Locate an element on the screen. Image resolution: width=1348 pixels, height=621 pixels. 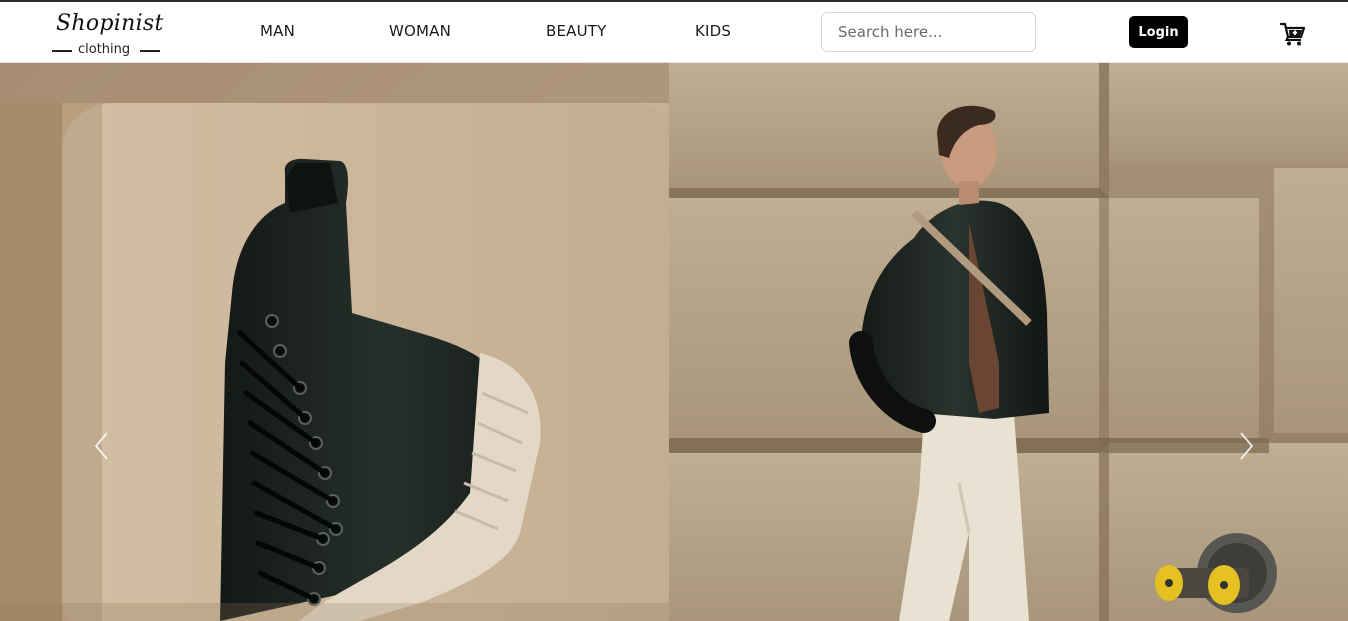
search-input is located at coordinates (928, 32).